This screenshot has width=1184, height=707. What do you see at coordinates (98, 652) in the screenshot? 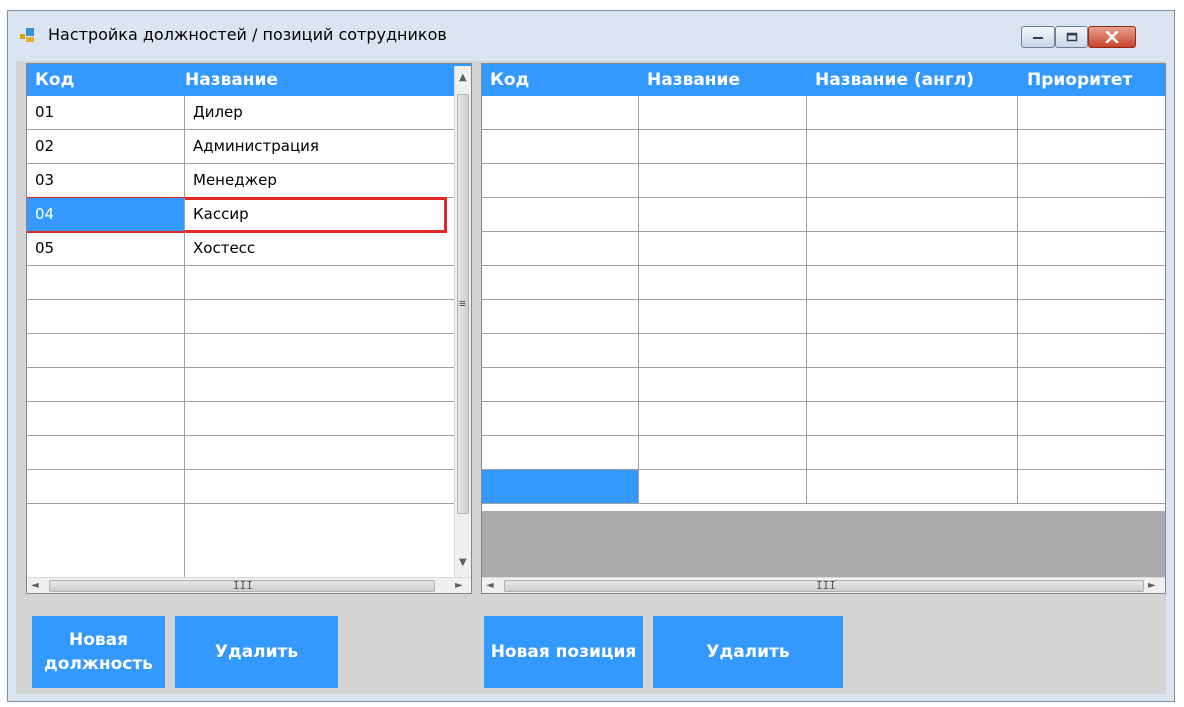
I see `new-position-button: Новая должность` at bounding box center [98, 652].